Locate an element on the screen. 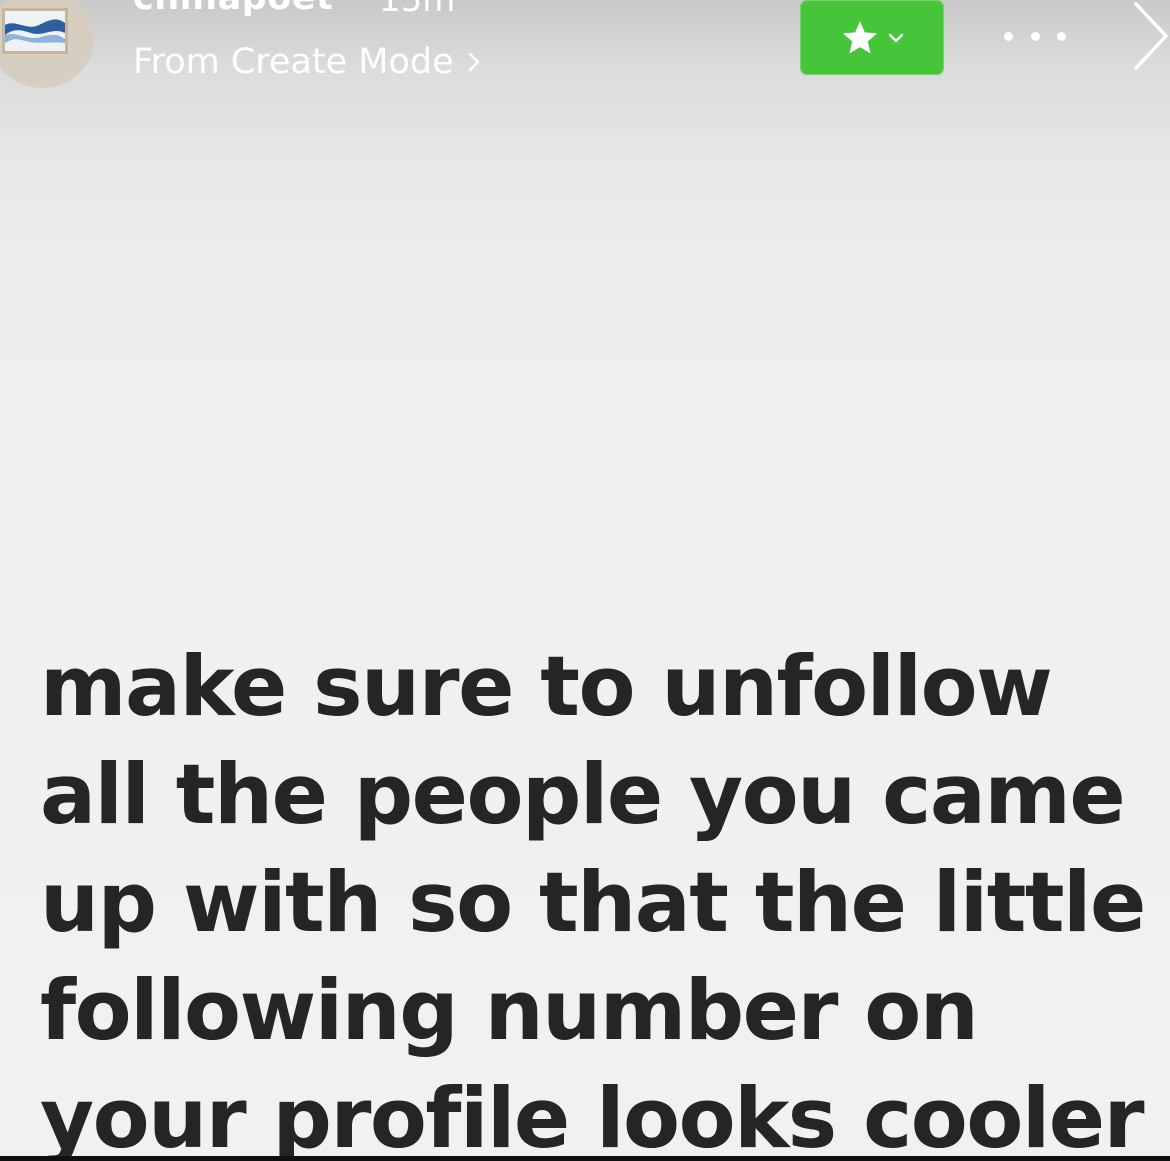 The height and width of the screenshot is (1161, 1170). more-icon is located at coordinates (1008, 36).